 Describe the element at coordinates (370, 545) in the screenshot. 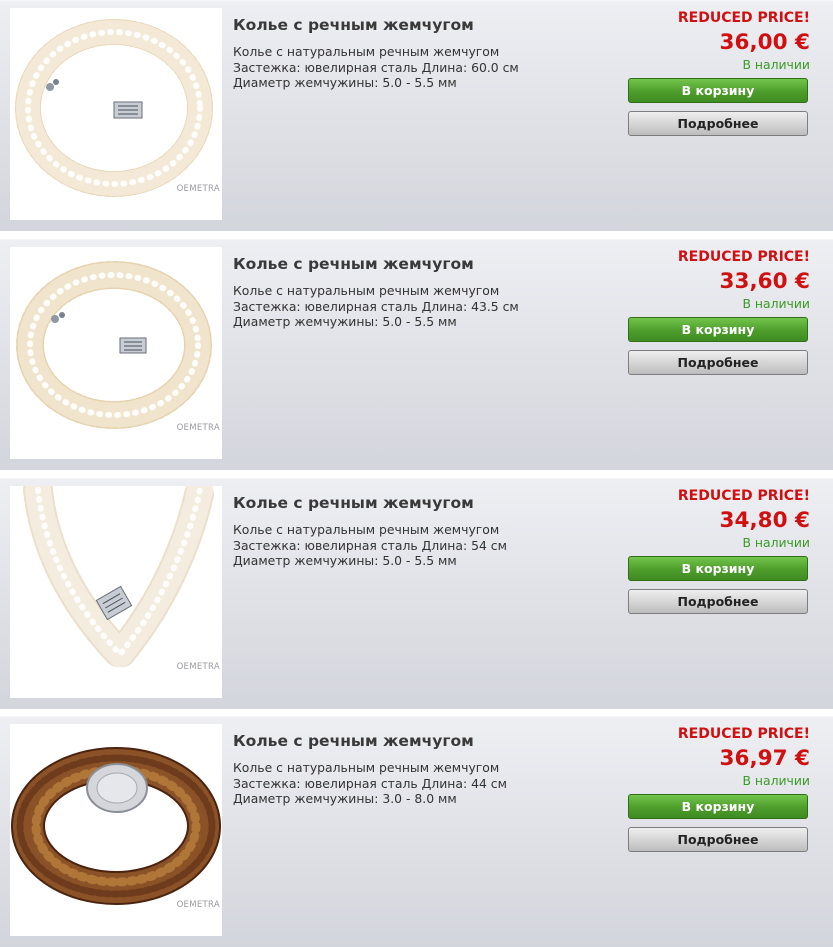

I see `description-line: Застежка: ювелирная сталь Длина: 54 см` at that location.